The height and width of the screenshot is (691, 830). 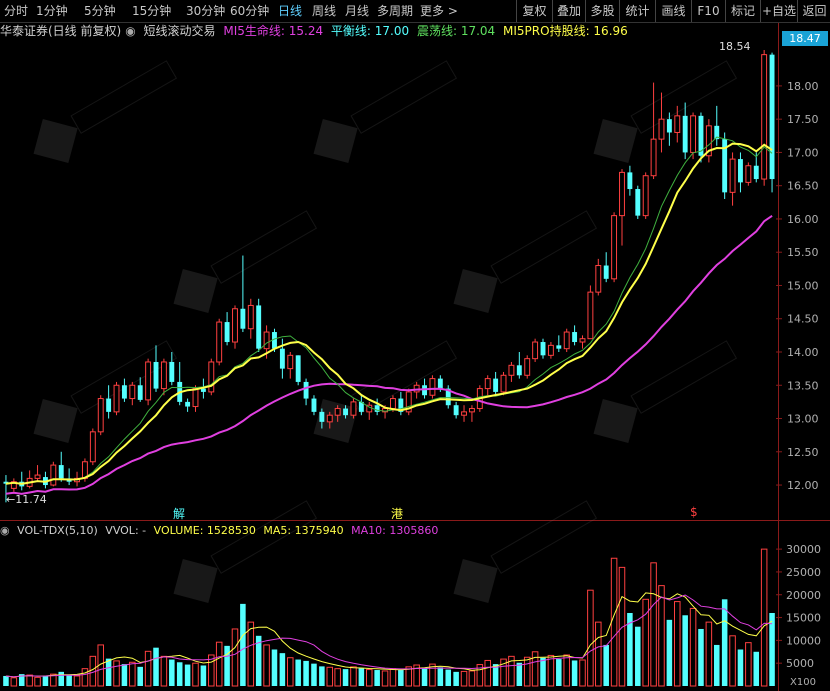 I want to click on tab-fenshi: 分时, so click(x=16, y=11).